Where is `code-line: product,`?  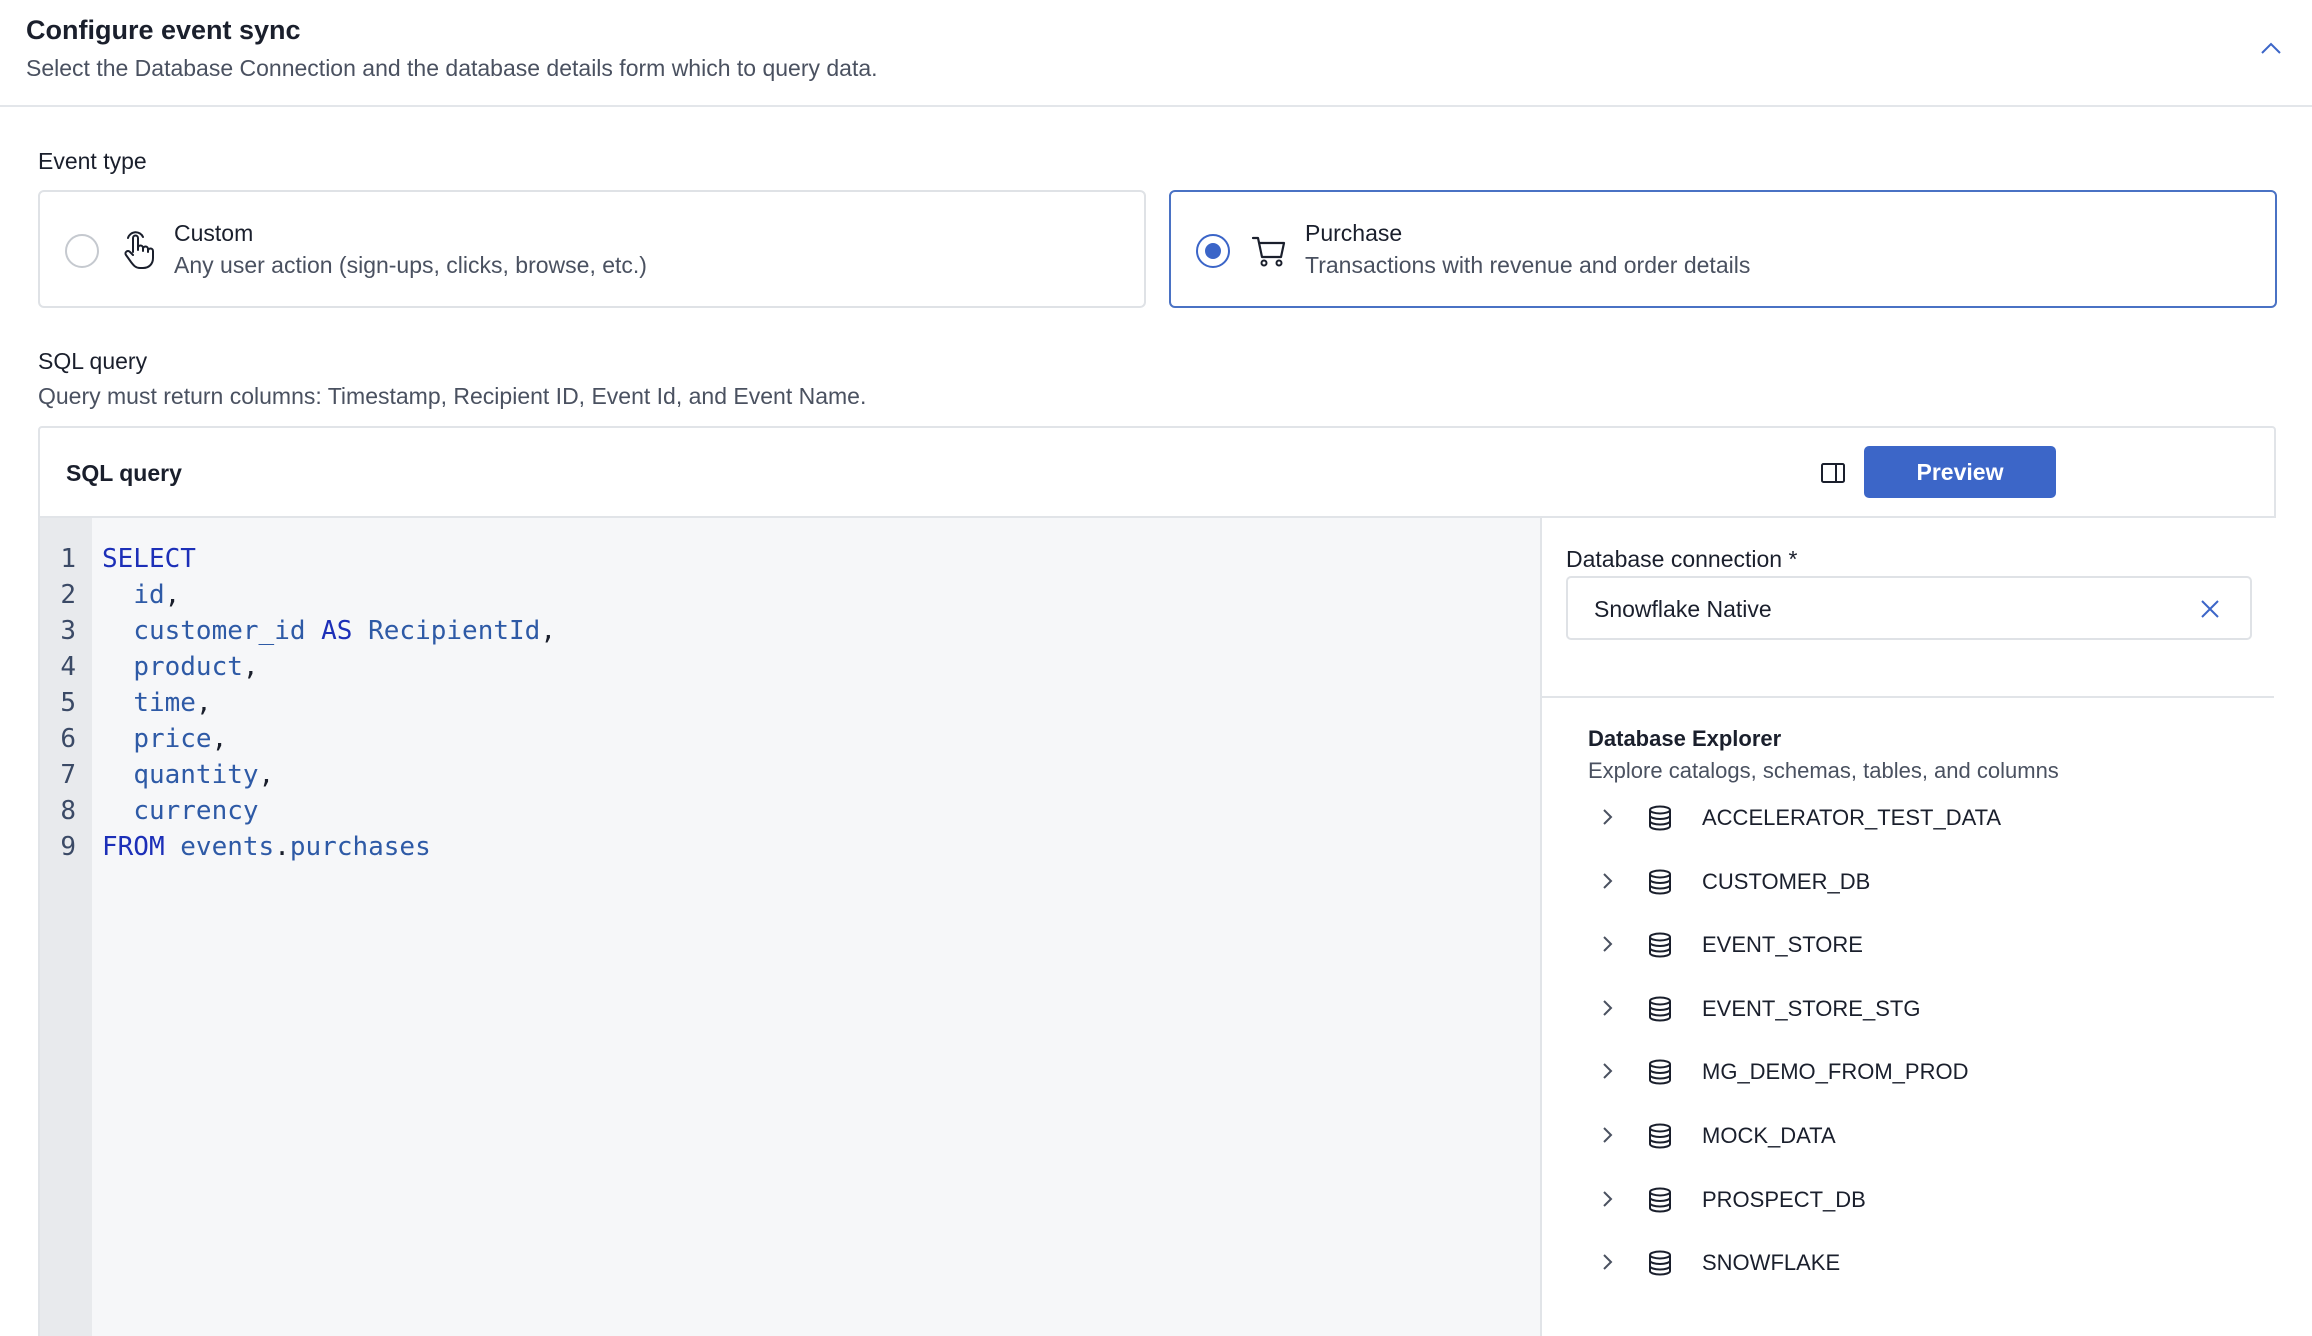 code-line: product, is located at coordinates (196, 667).